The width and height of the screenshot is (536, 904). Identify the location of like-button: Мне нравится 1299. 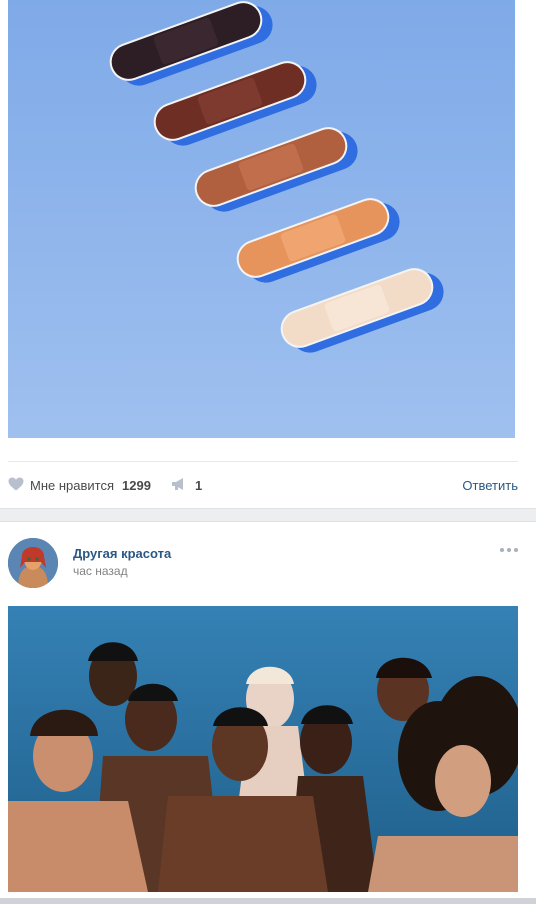
(79, 485).